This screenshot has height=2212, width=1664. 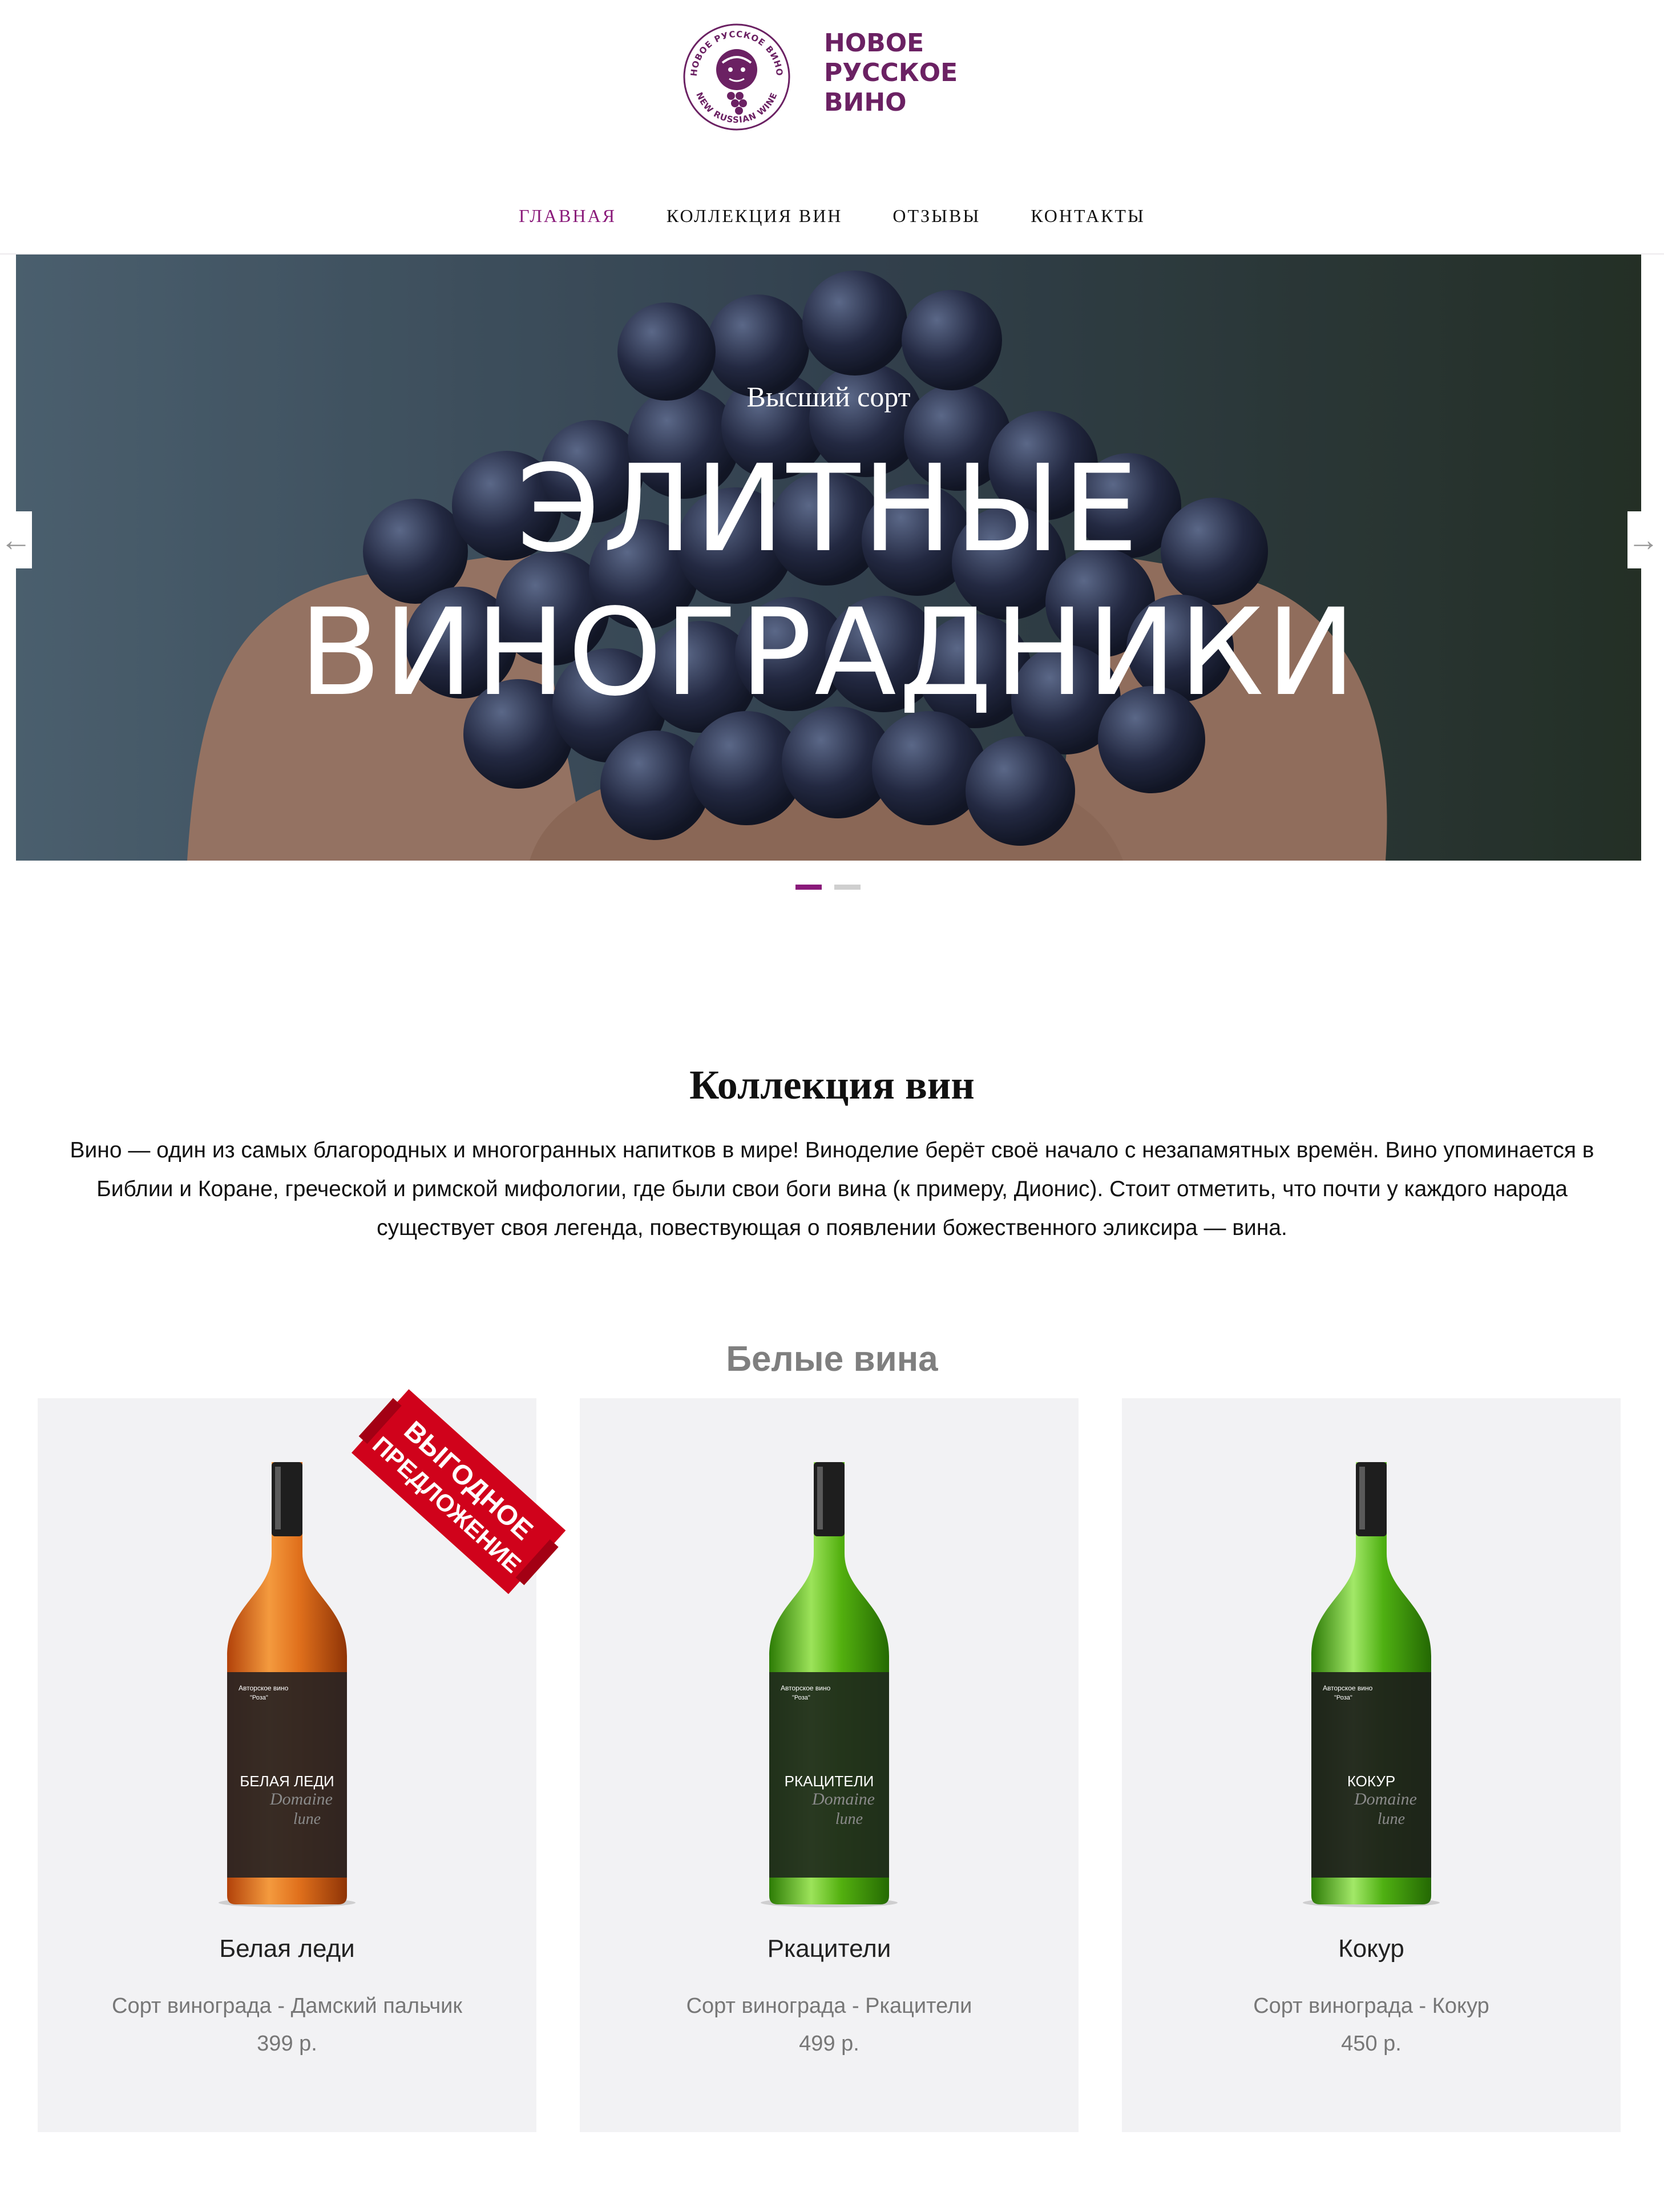 I want to click on arrow-left-icon: ←, so click(x=16, y=540).